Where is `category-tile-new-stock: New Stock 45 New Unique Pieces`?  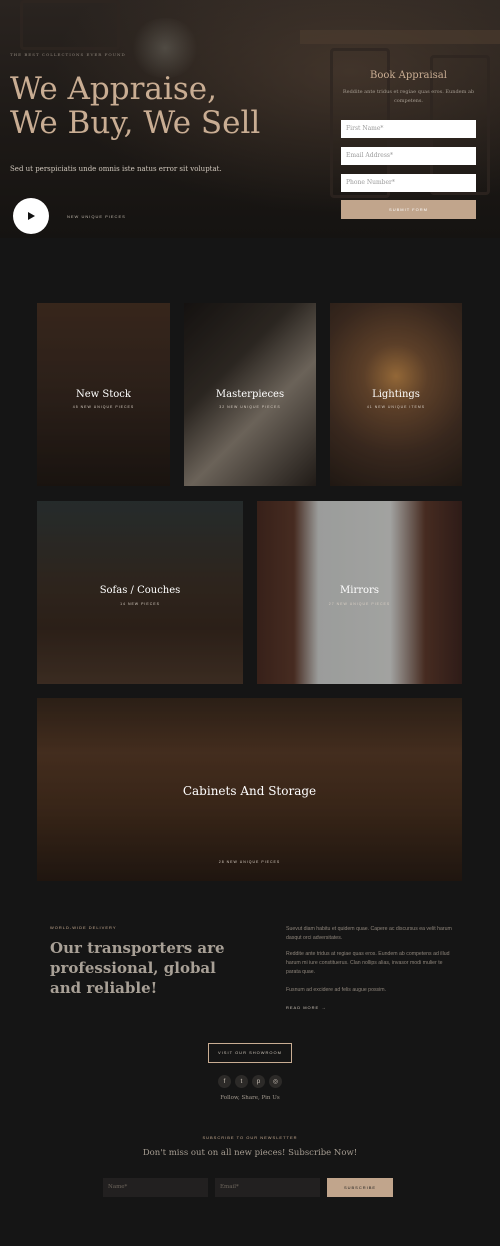 category-tile-new-stock: New Stock 45 New Unique Pieces is located at coordinates (103, 394).